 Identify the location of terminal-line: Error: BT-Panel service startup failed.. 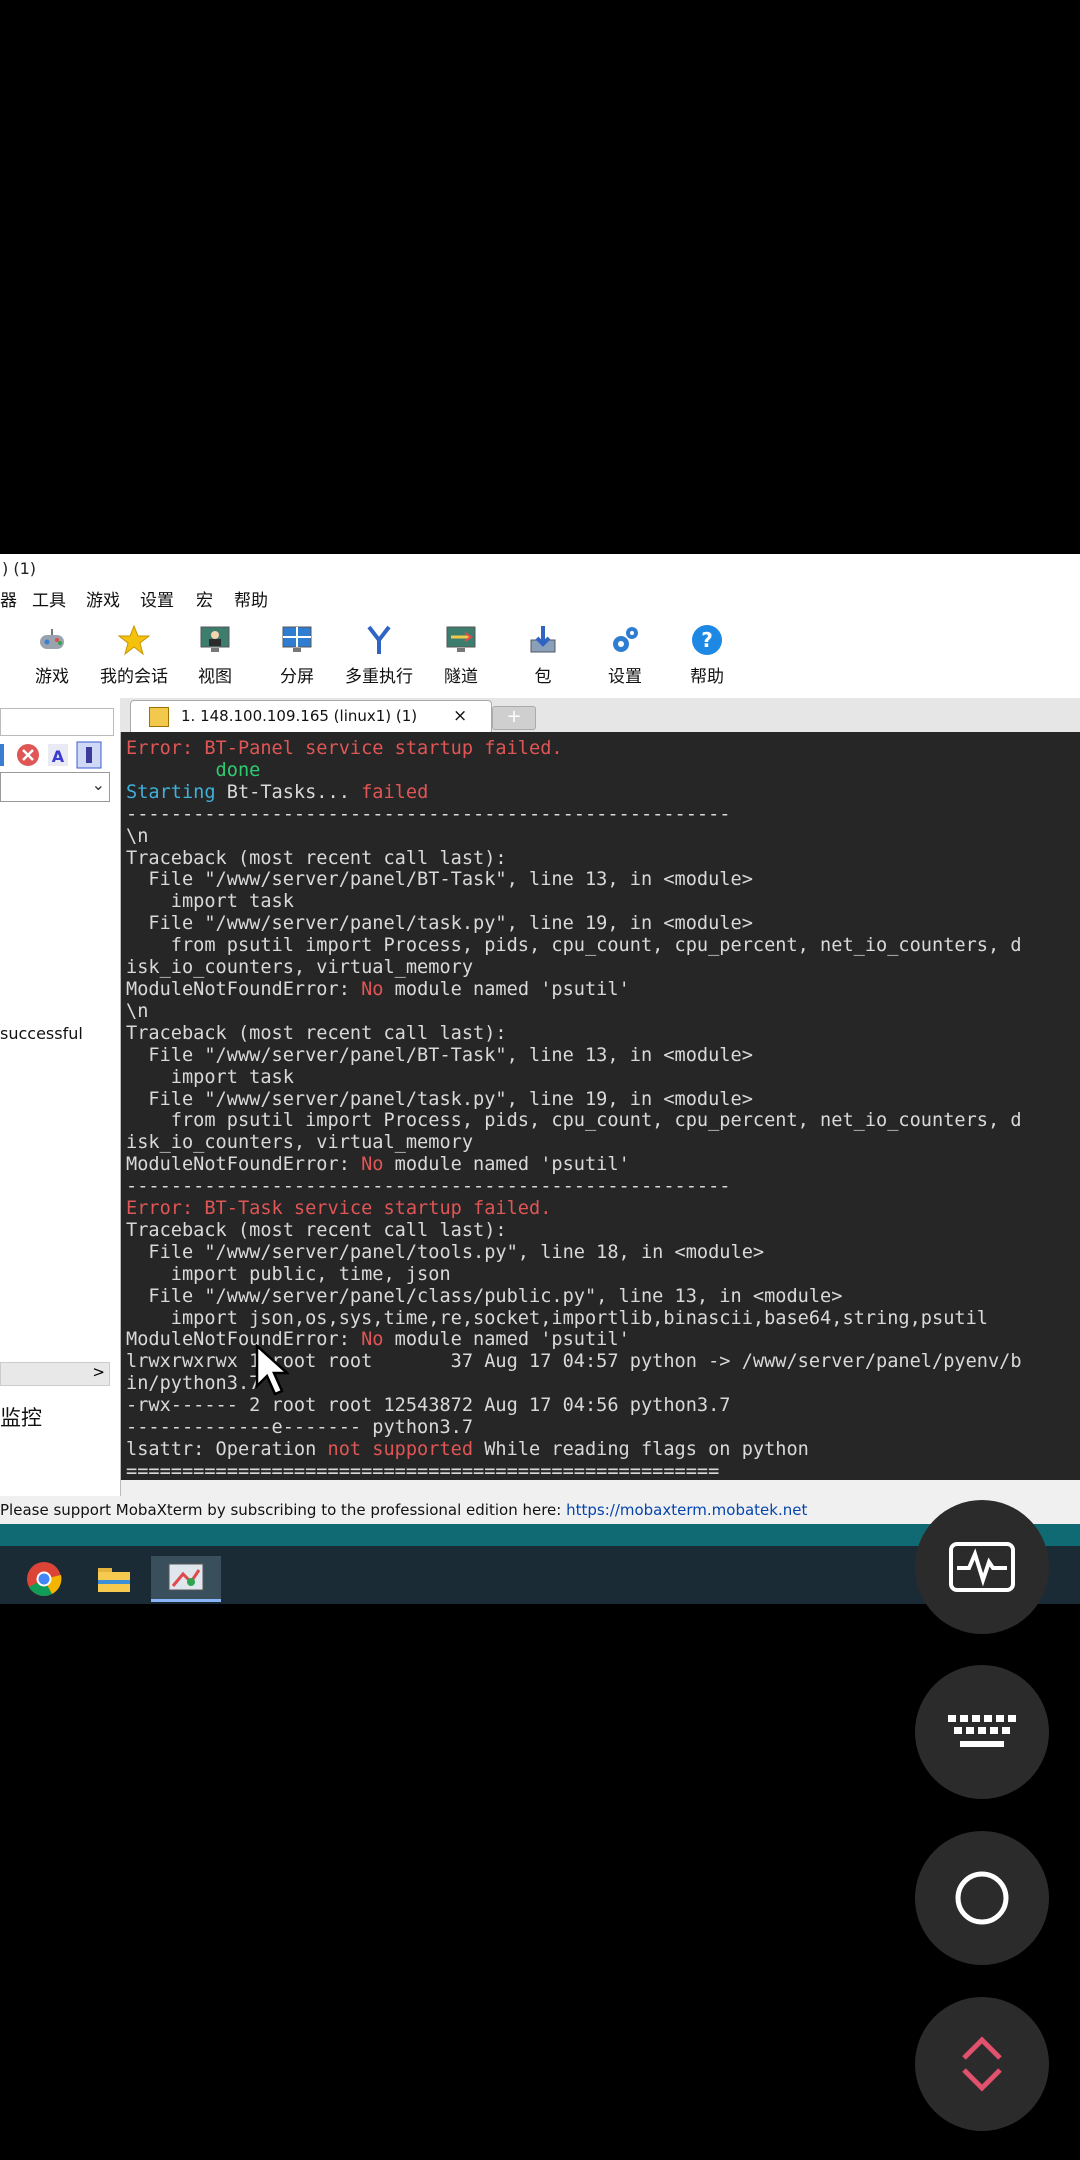
(603, 749).